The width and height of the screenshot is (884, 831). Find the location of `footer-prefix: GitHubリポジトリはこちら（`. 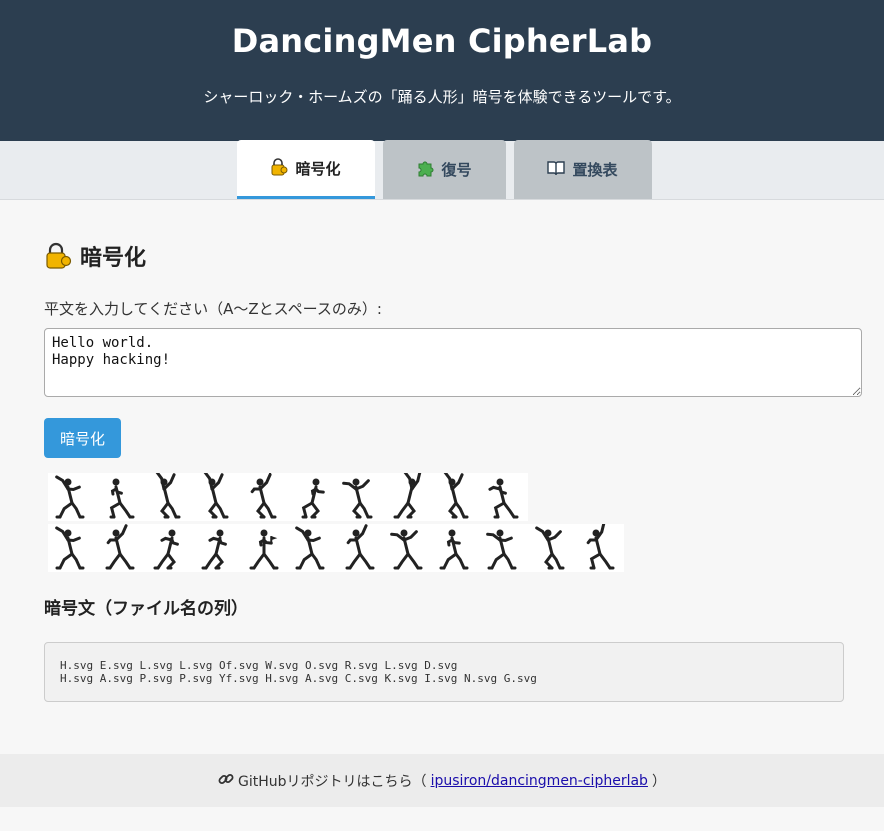

footer-prefix: GitHubリポジトリはこちら（ is located at coordinates (332, 781).